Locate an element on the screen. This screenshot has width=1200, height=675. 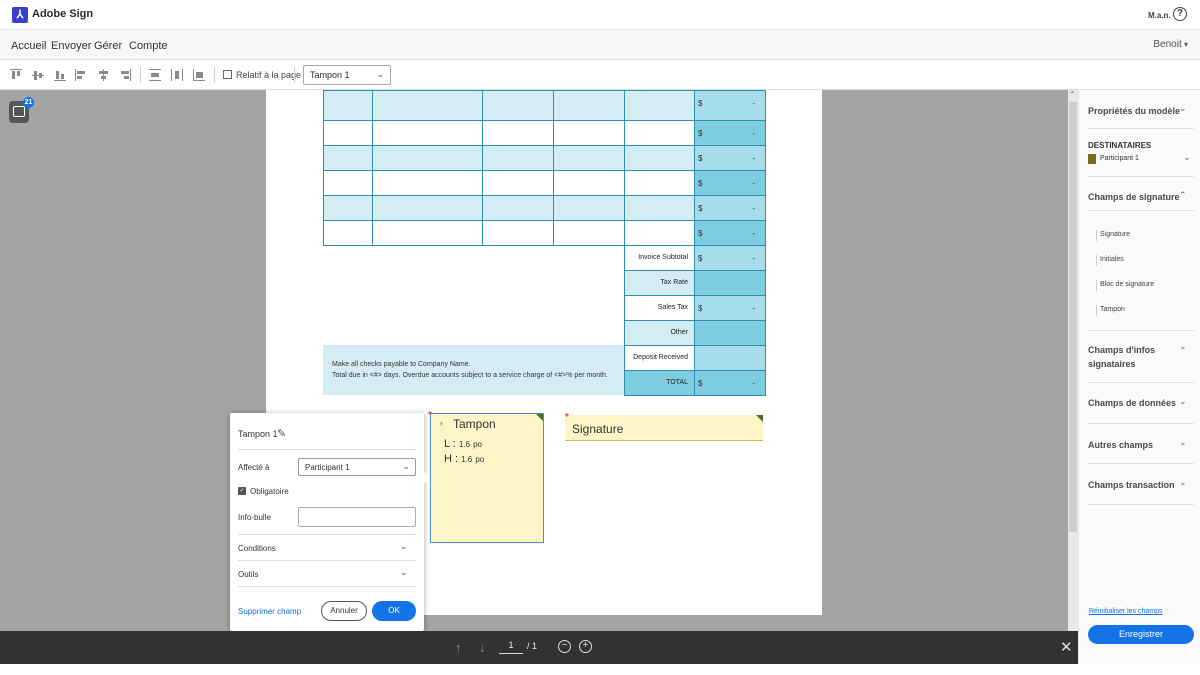
conditions-section: Conditions is located at coordinates (257, 548).